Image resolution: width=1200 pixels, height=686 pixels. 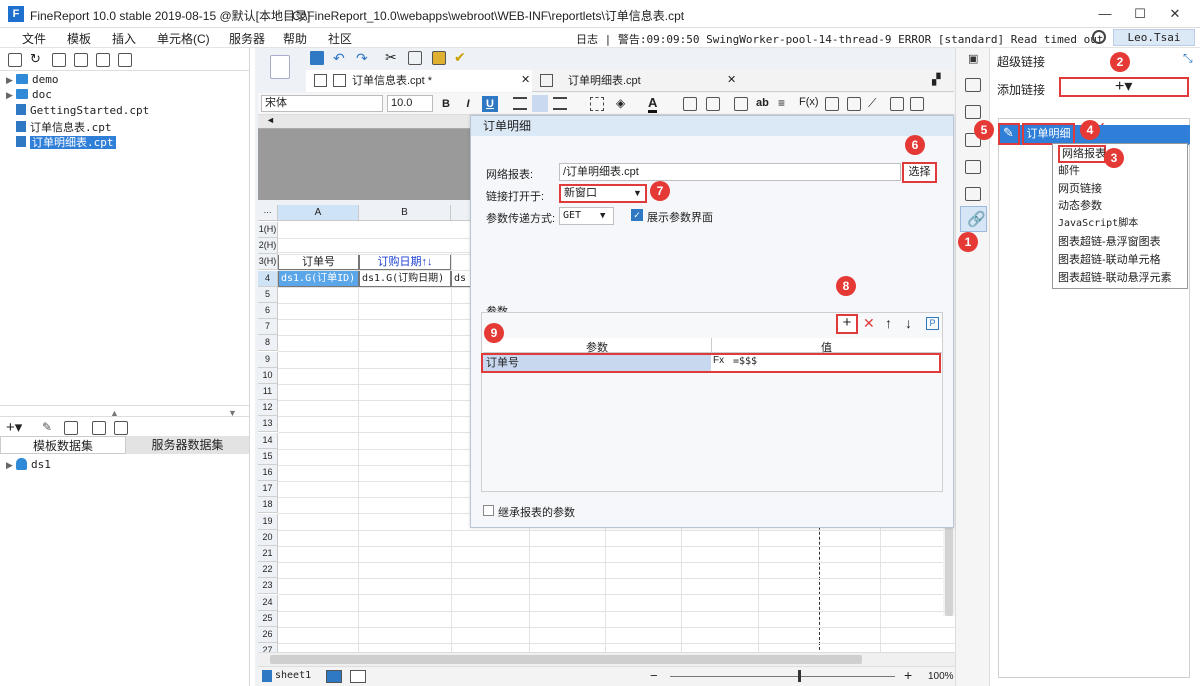 What do you see at coordinates (268, 311) in the screenshot?
I see `row-header: 6` at bounding box center [268, 311].